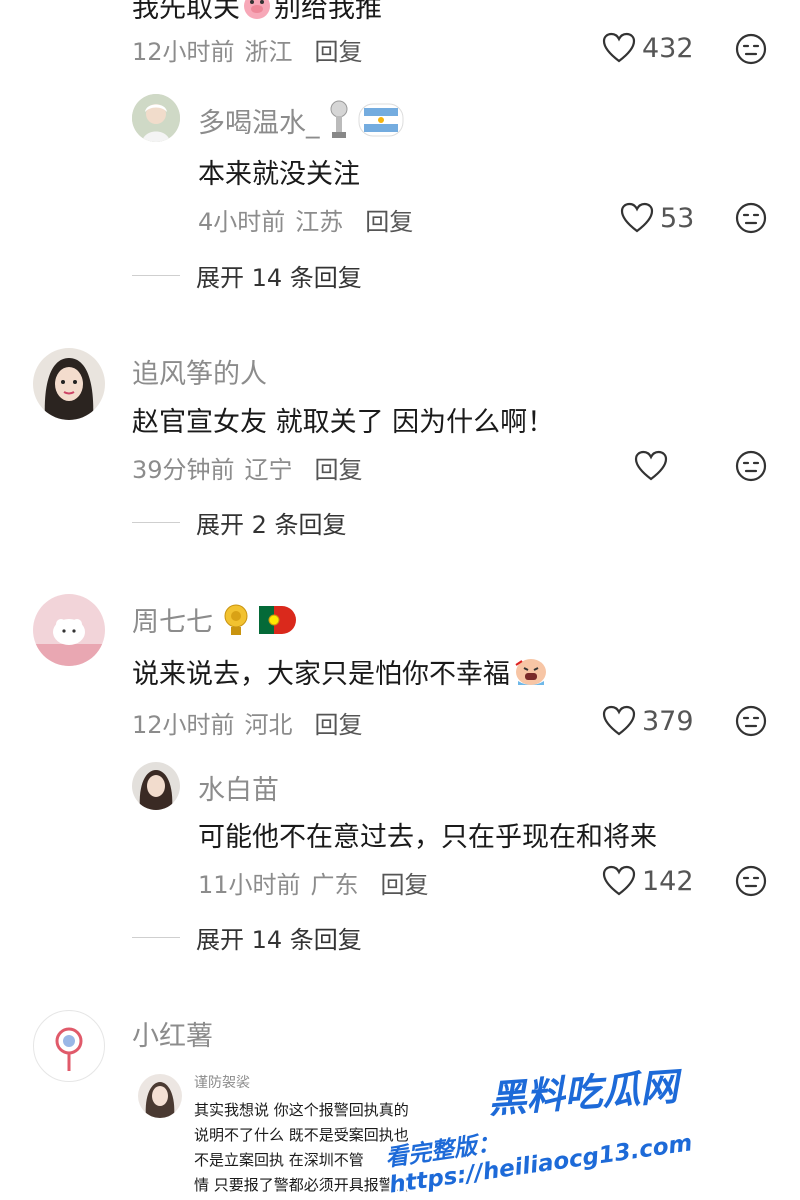 This screenshot has width=800, height=1200. I want to click on reply-3-time: 11小时前, so click(249, 885).